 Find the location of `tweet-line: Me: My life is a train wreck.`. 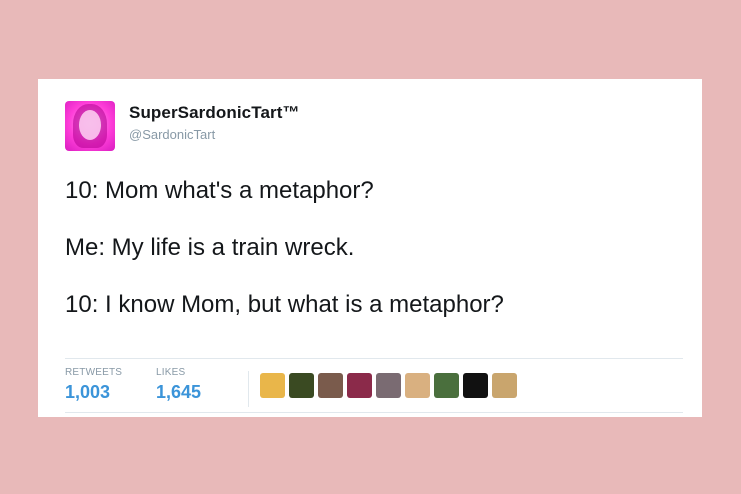

tweet-line: Me: My life is a train wreck. is located at coordinates (210, 247).